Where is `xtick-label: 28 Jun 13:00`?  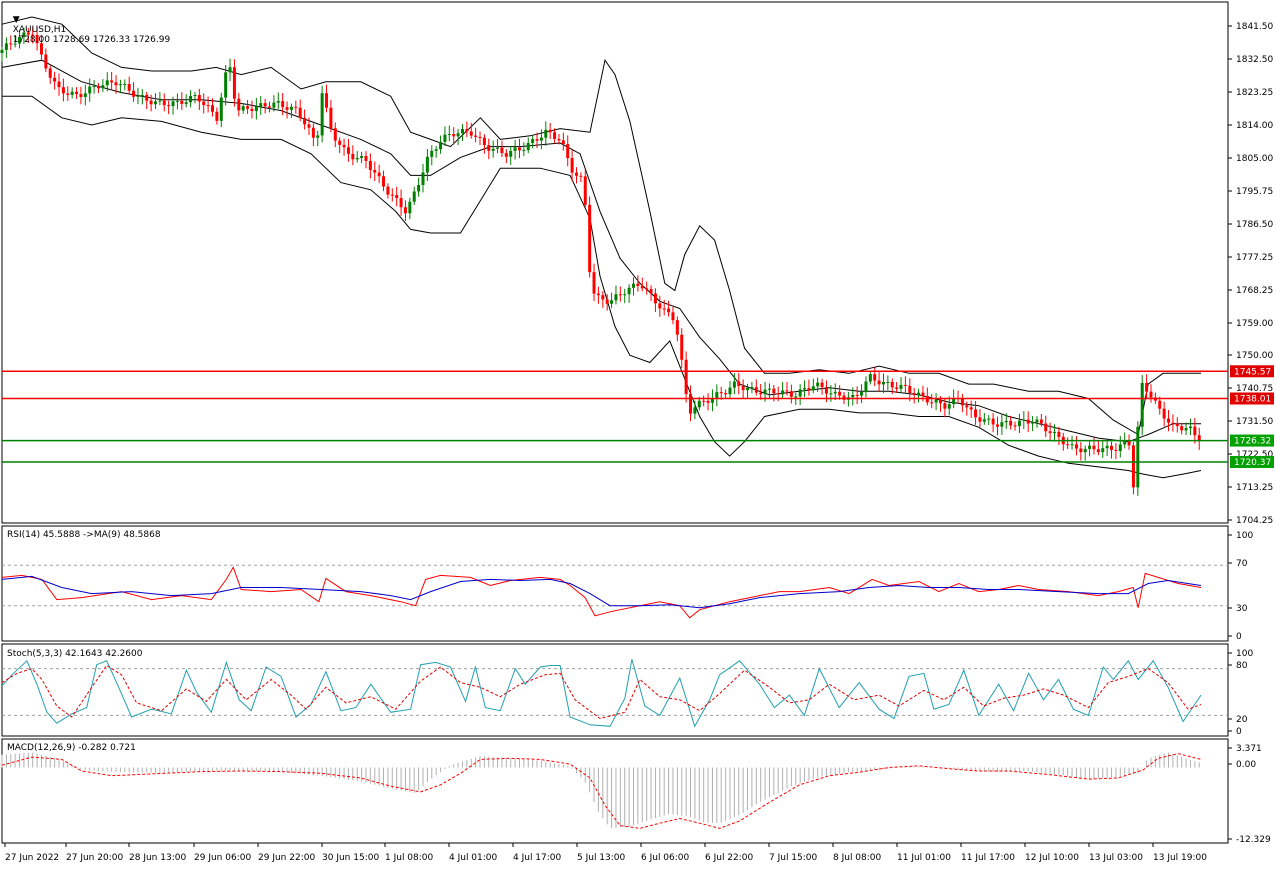
xtick-label: 28 Jun 13:00 is located at coordinates (157, 858).